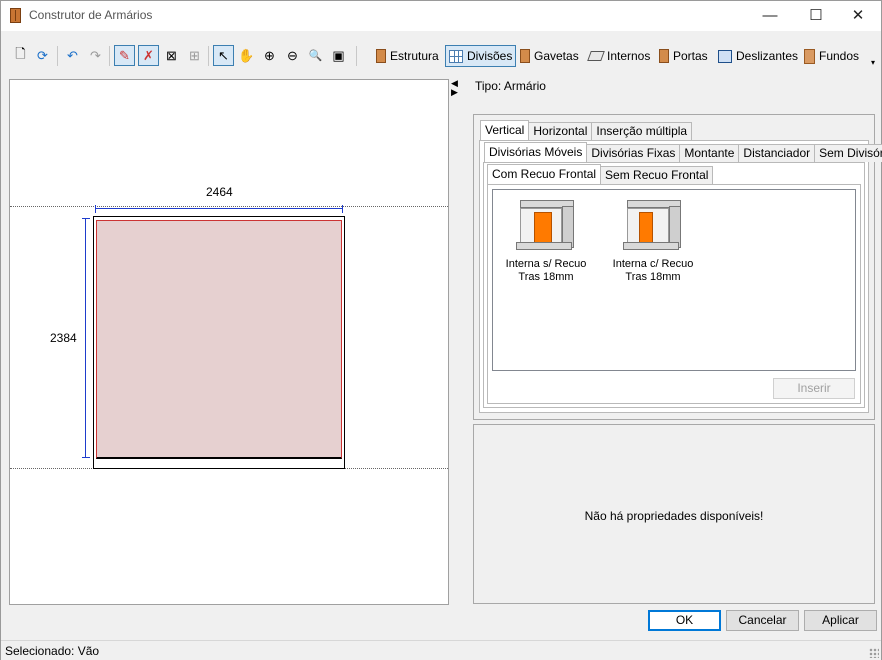 This screenshot has width=882, height=660. I want to click on item-interna-sem-recuo: Interna s/ Recuo Tras 18mm, so click(546, 241).